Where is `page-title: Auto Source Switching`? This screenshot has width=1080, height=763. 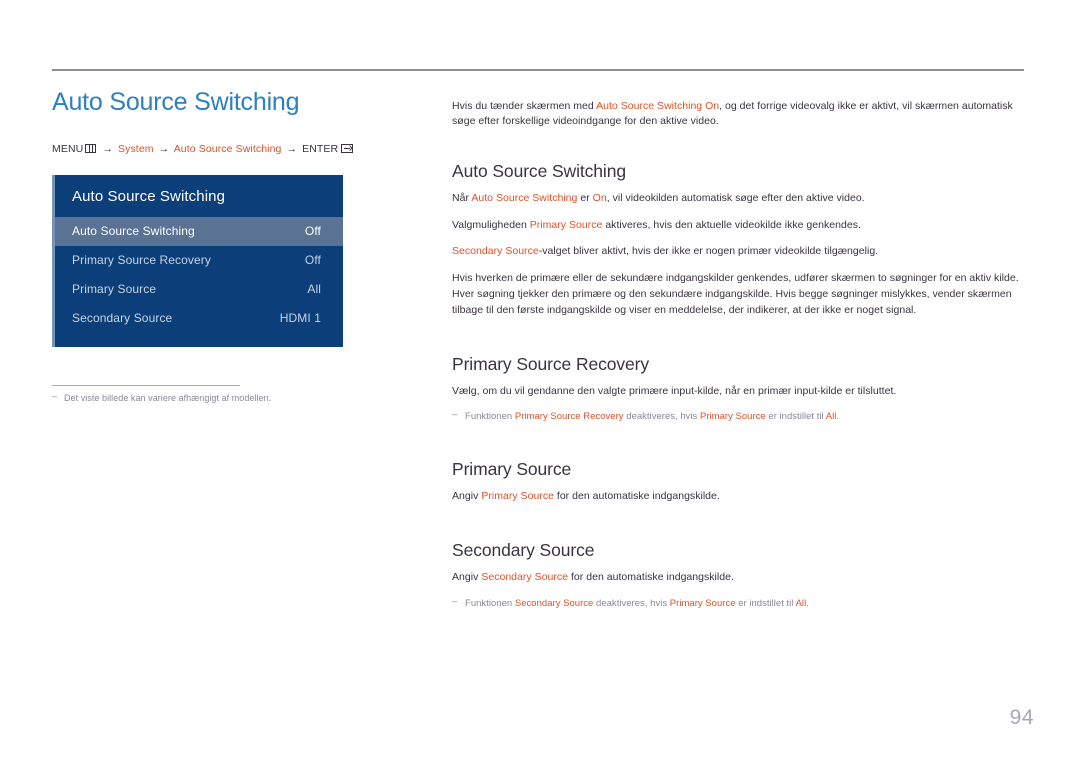
page-title: Auto Source Switching is located at coordinates (176, 102).